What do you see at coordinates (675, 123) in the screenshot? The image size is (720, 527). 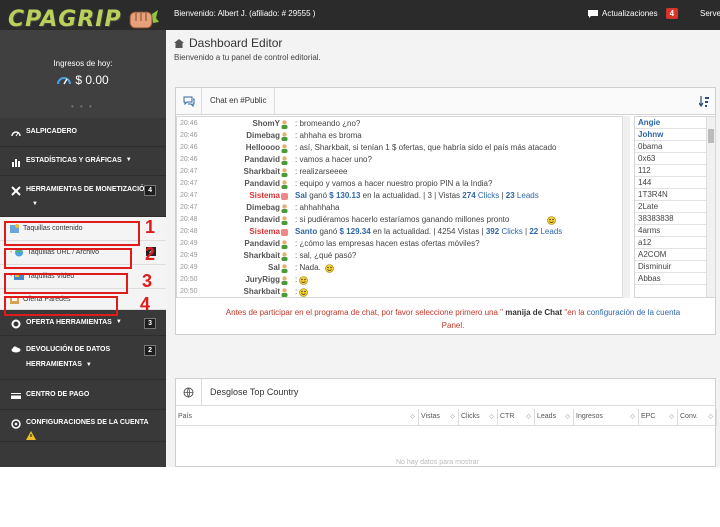 I see `user-list-item: Angie` at bounding box center [675, 123].